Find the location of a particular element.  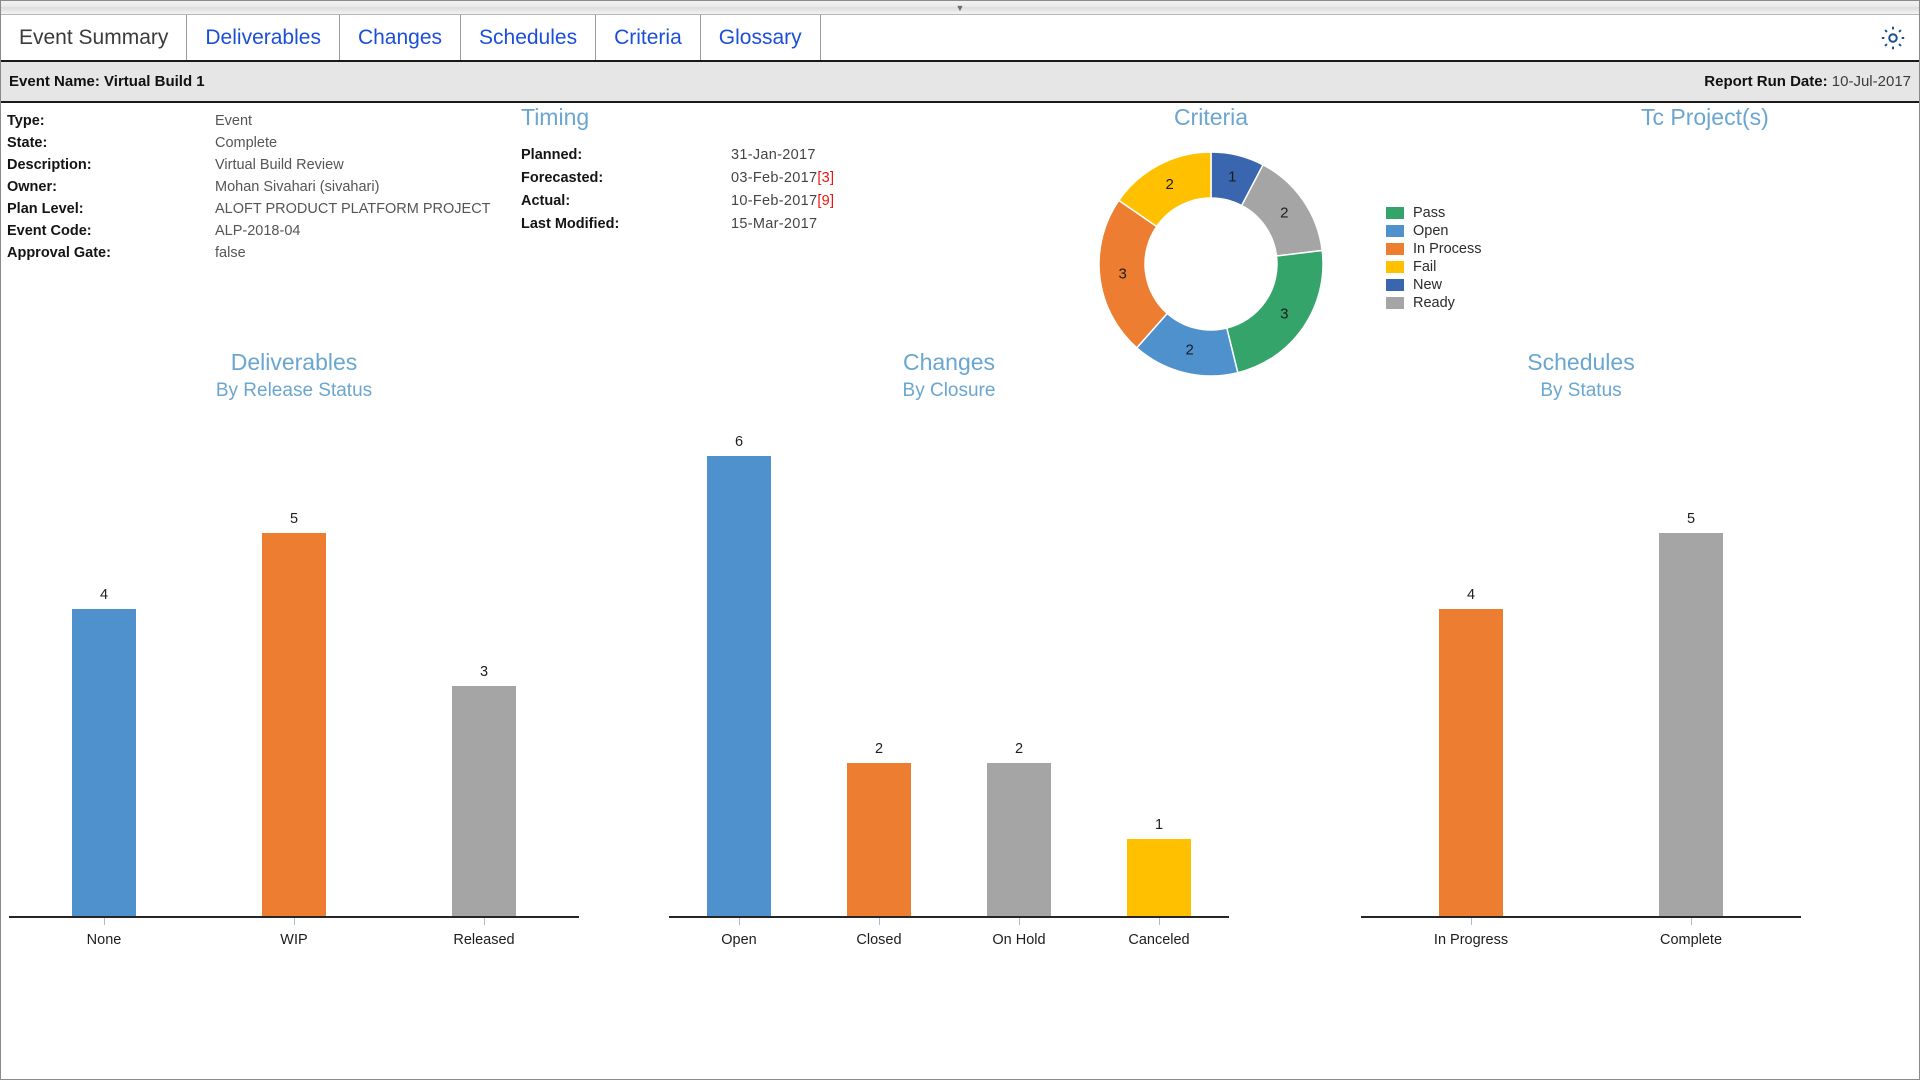

bar-wip is located at coordinates (294, 724).